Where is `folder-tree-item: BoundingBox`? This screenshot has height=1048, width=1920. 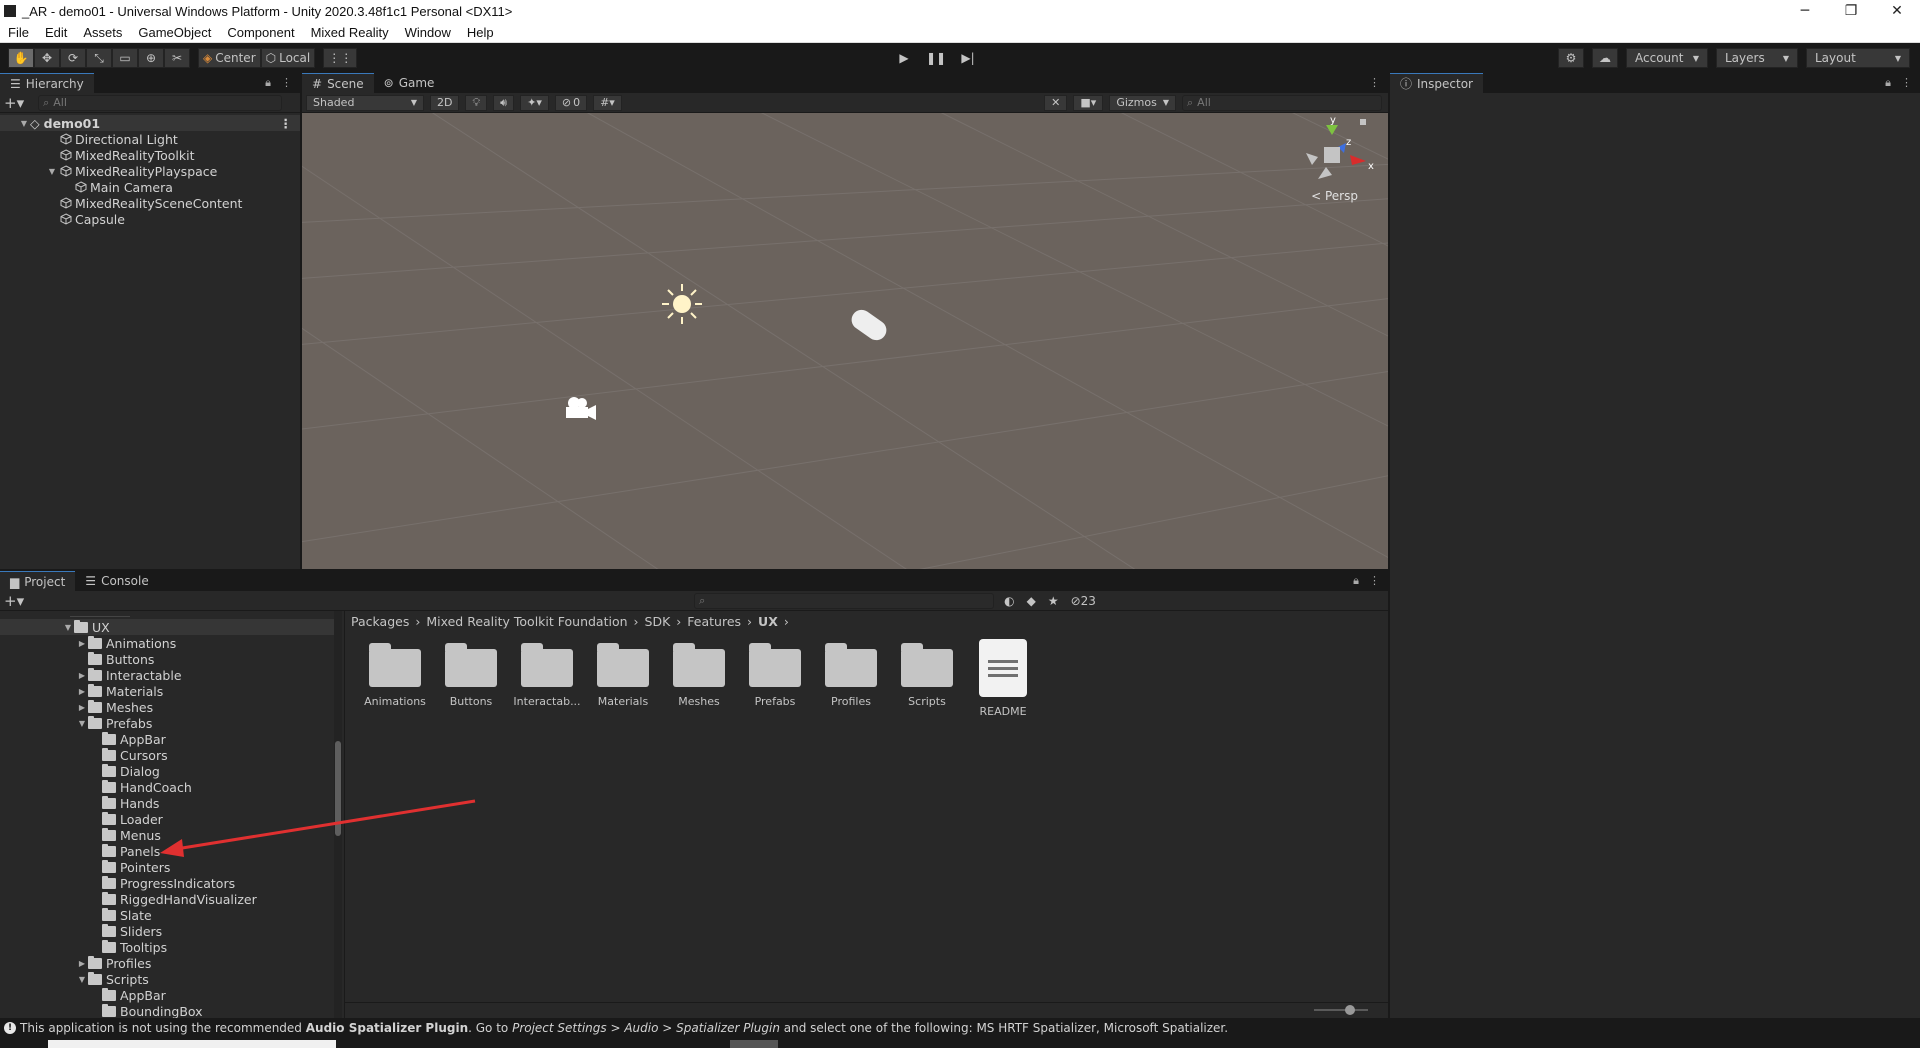
folder-tree-item: BoundingBox is located at coordinates (167, 1010).